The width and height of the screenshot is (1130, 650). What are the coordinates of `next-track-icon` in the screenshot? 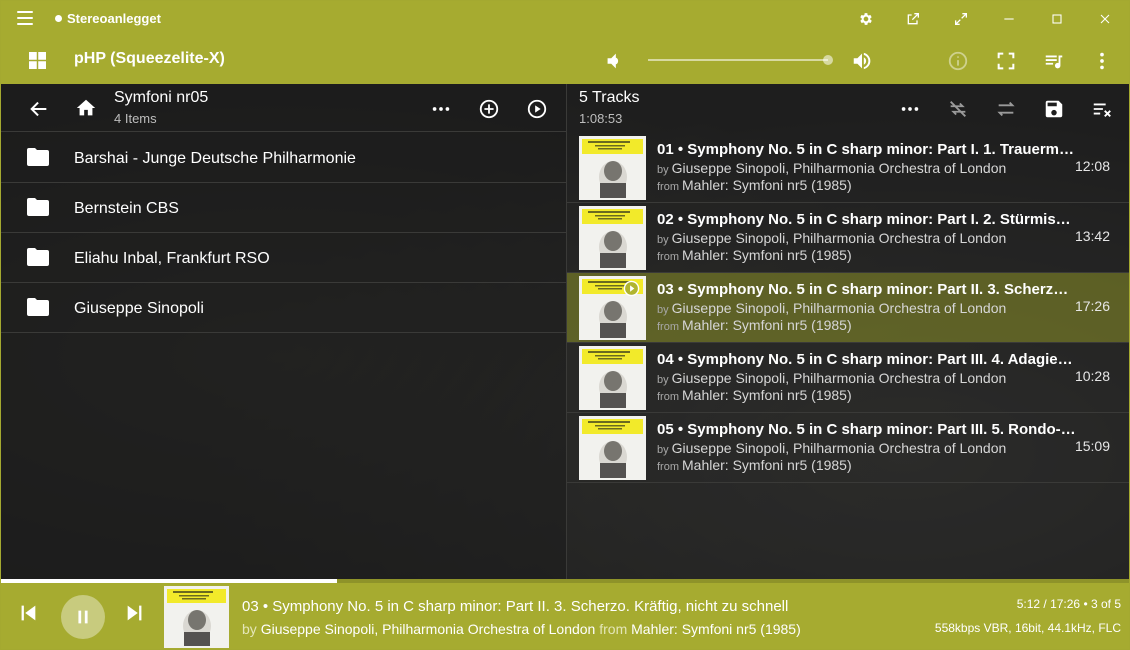 It's located at (135, 613).